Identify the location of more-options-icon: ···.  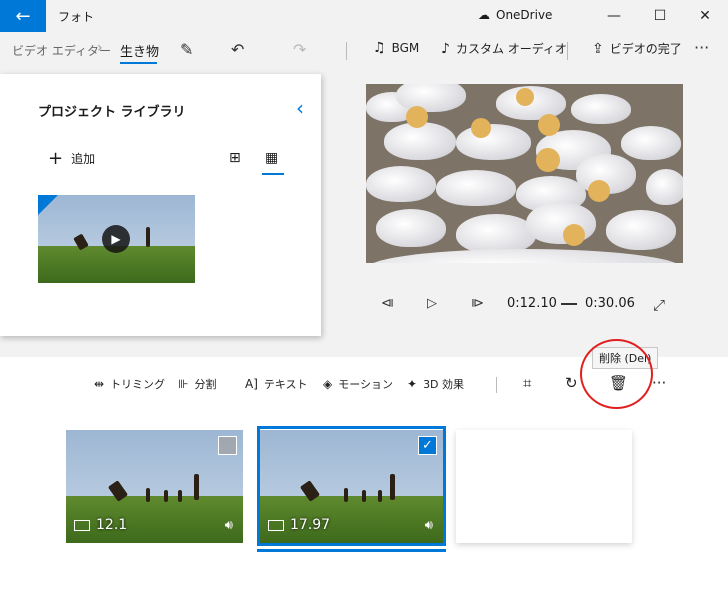
(701, 47).